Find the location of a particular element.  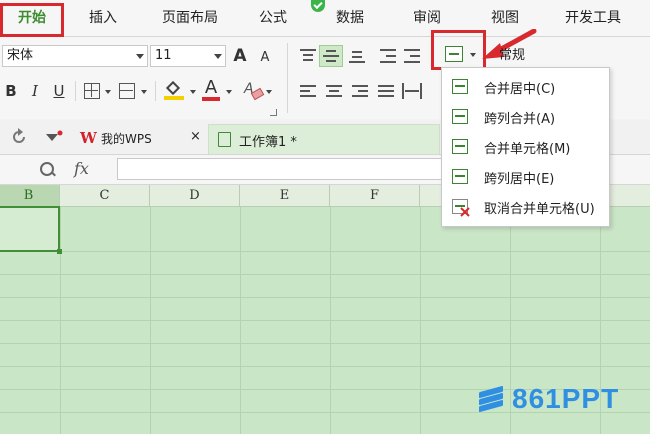

menu-item-label: 合并居中(C) is located at coordinates (520, 89).